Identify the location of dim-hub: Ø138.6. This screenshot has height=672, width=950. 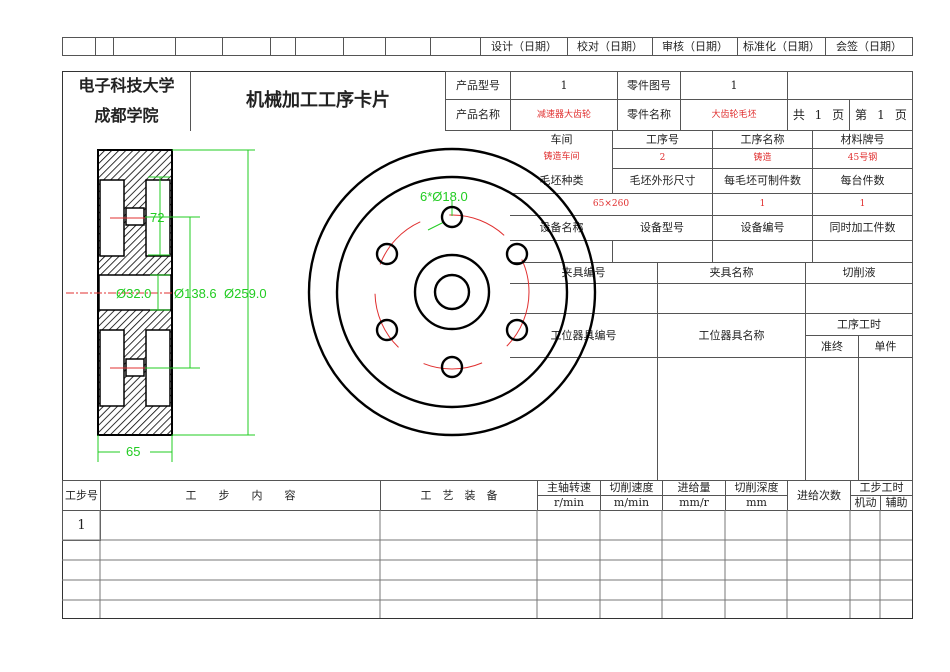
(195, 293).